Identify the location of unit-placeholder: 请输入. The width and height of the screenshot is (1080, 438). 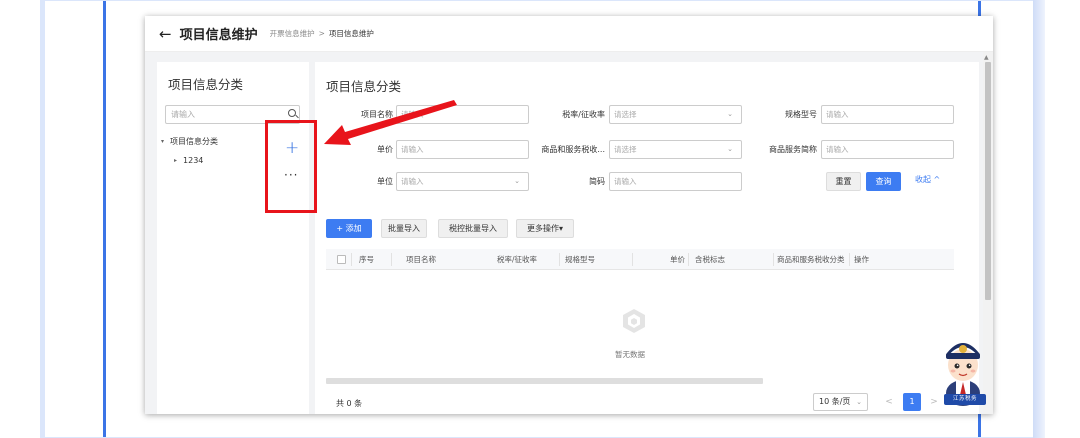
(412, 181).